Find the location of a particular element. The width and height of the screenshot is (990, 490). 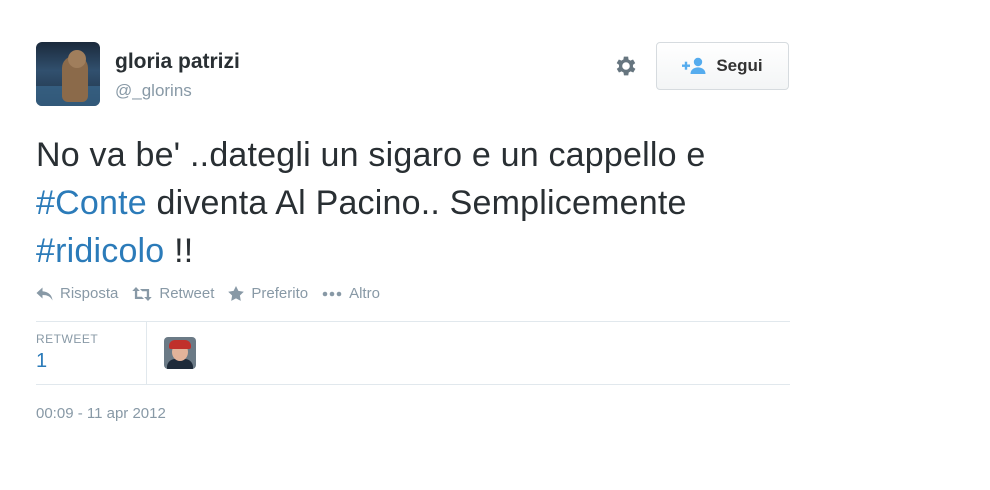

reply-icon is located at coordinates (44, 293).